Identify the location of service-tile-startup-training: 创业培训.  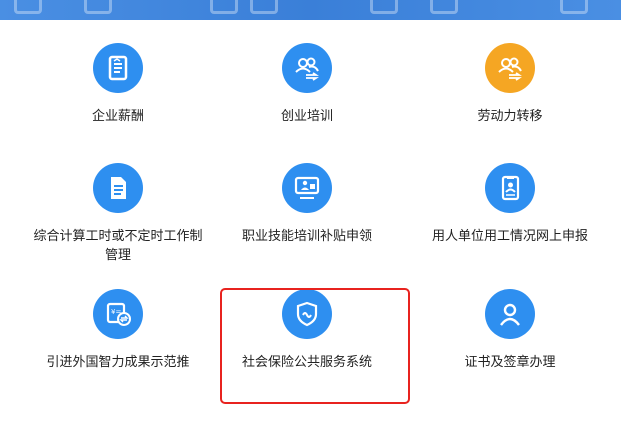
(307, 84).